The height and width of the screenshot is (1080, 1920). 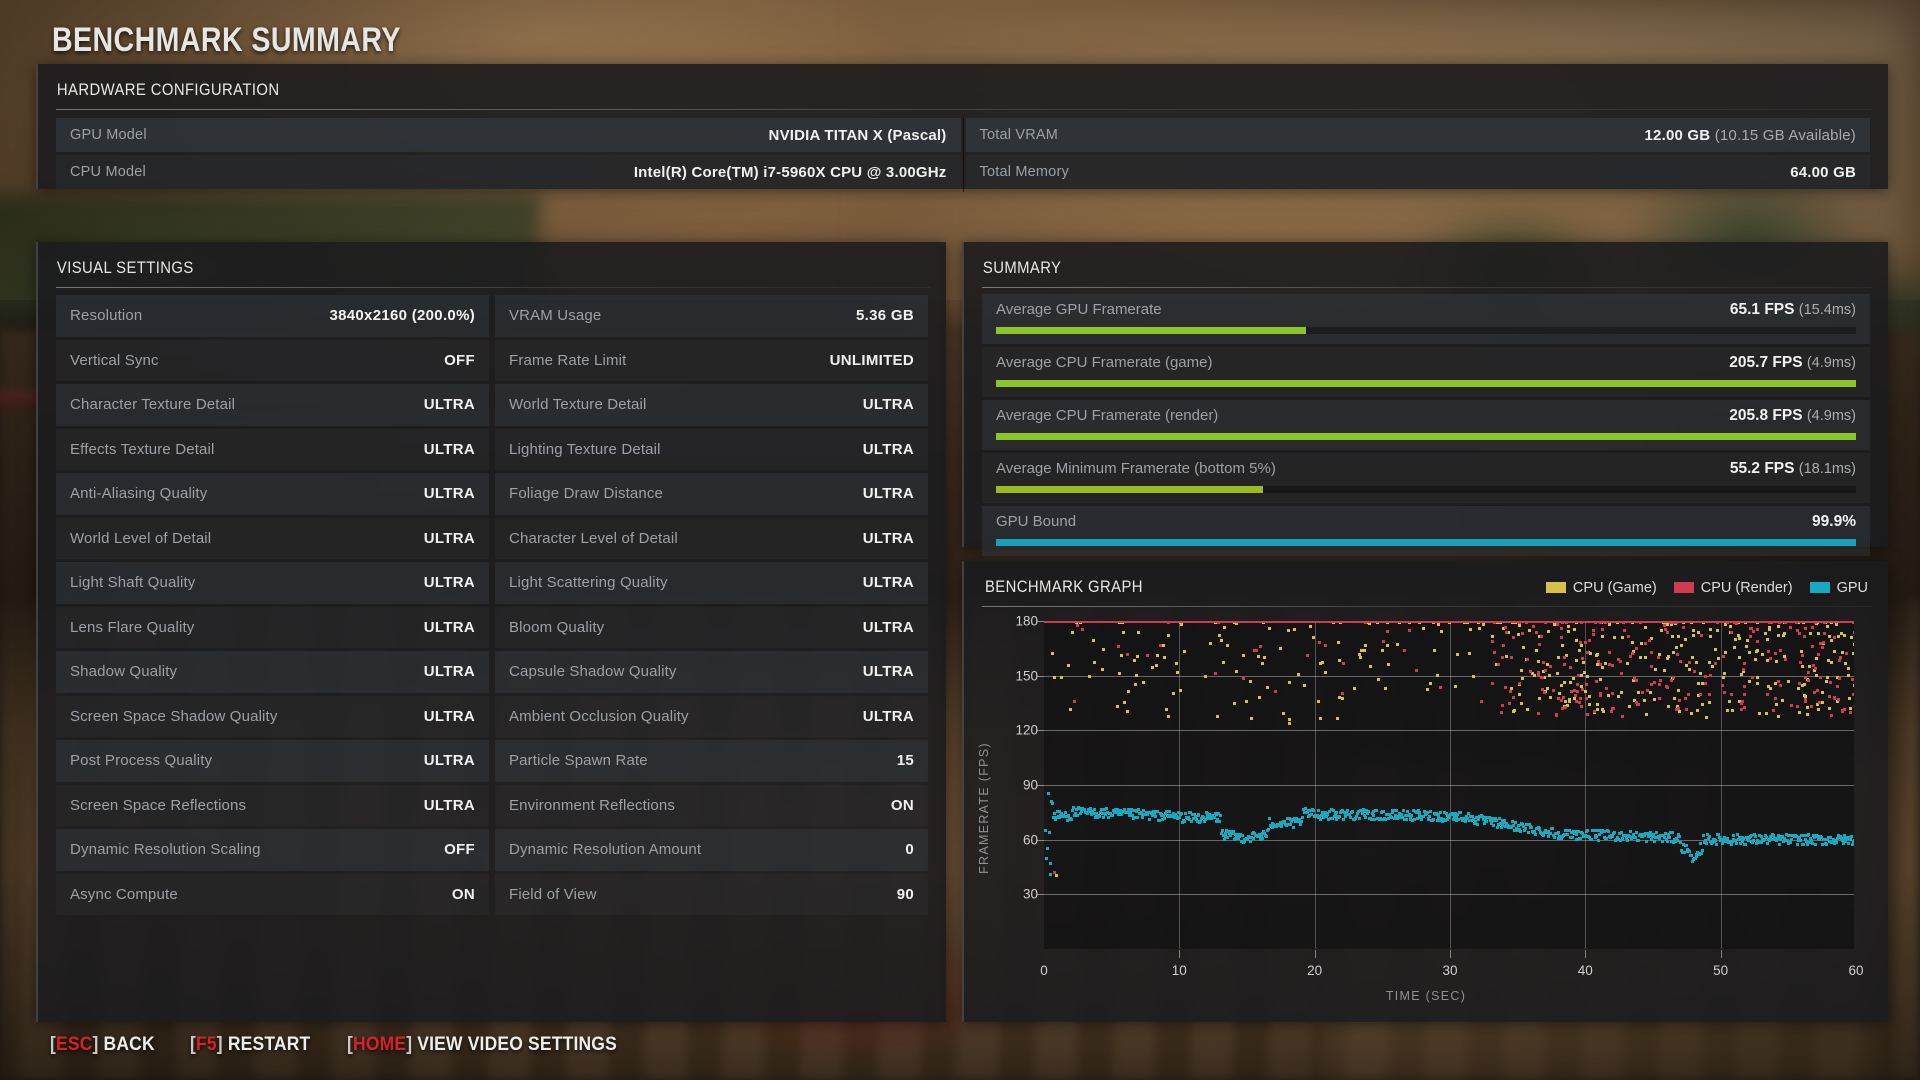 What do you see at coordinates (1026, 730) in the screenshot?
I see `y-axis-tick: 120` at bounding box center [1026, 730].